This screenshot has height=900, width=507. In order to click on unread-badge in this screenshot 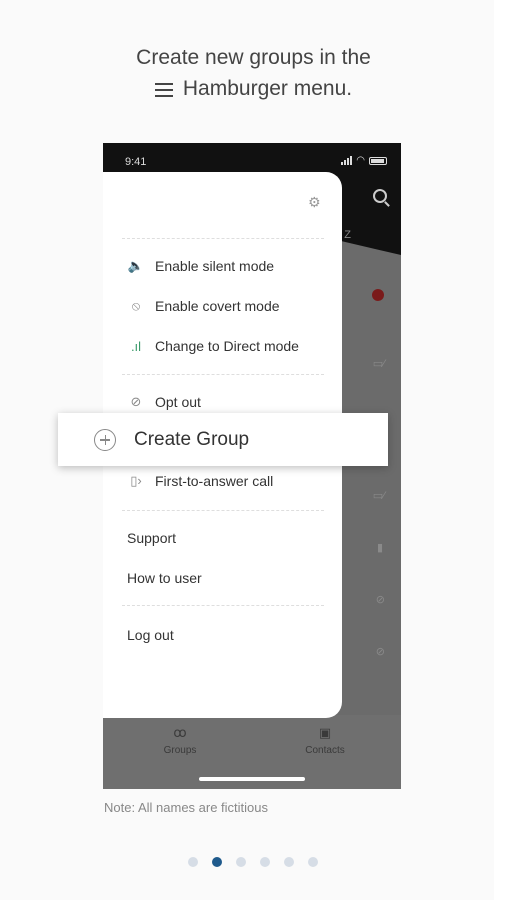, I will do `click(378, 295)`.